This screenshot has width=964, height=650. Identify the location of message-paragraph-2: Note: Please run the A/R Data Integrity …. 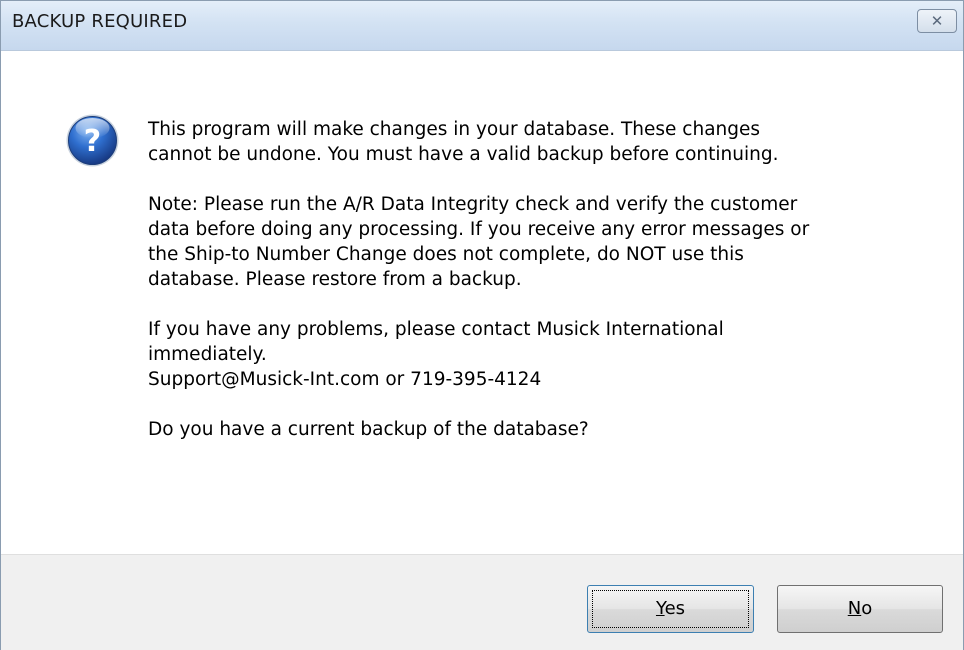
(538, 242).